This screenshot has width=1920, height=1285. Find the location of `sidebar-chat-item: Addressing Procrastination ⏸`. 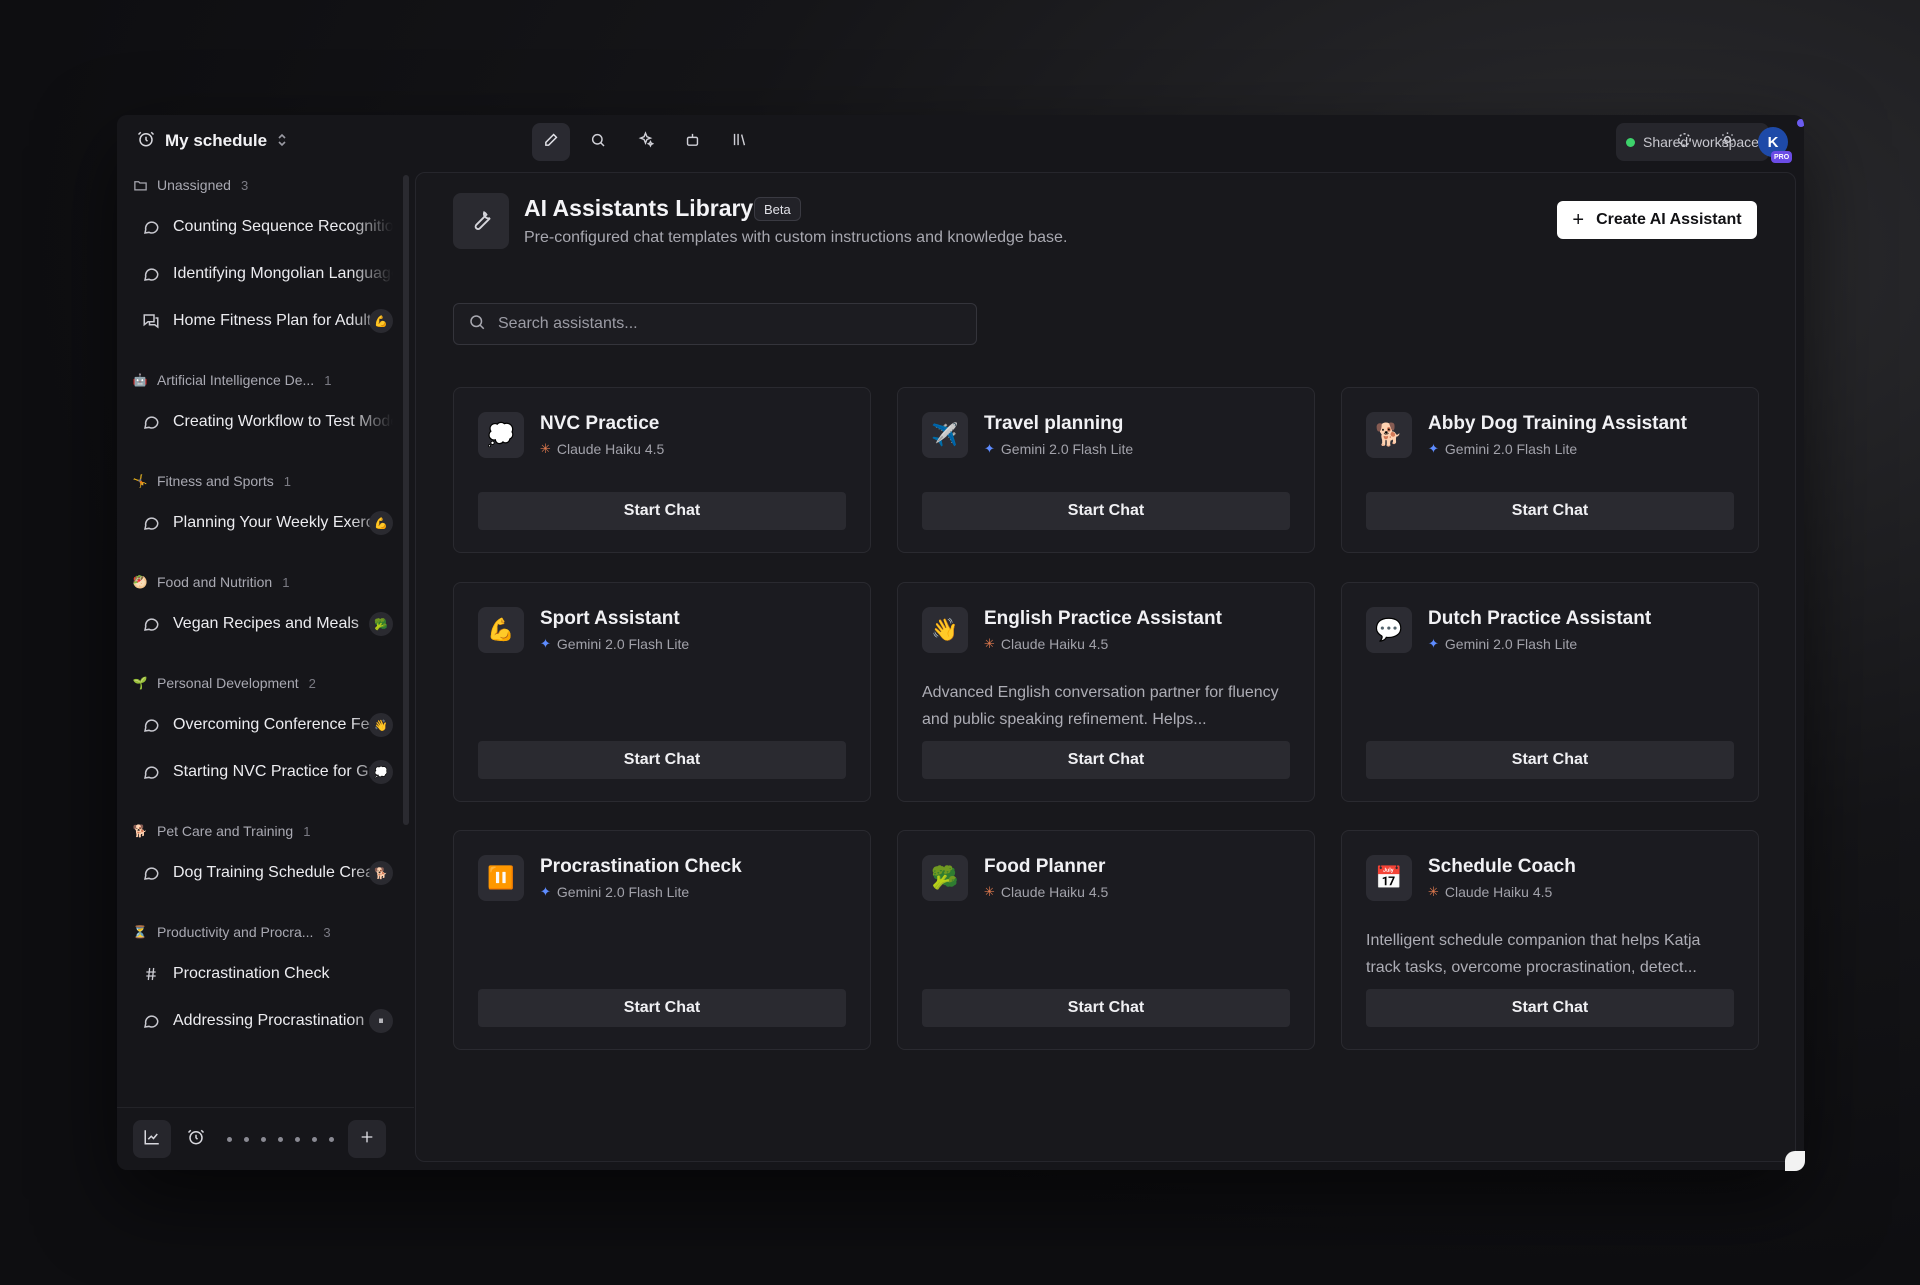

sidebar-chat-item: Addressing Procrastination ⏸ is located at coordinates (262, 1020).